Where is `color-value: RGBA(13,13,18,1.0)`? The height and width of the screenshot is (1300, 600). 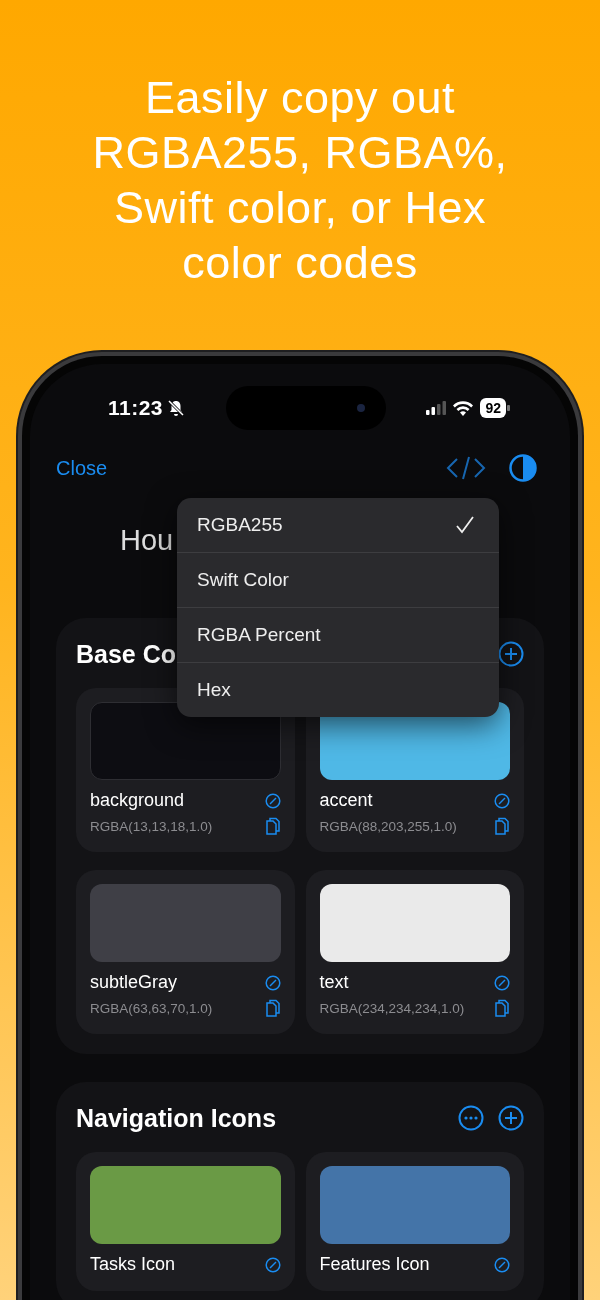 color-value: RGBA(13,13,18,1.0) is located at coordinates (152, 826).